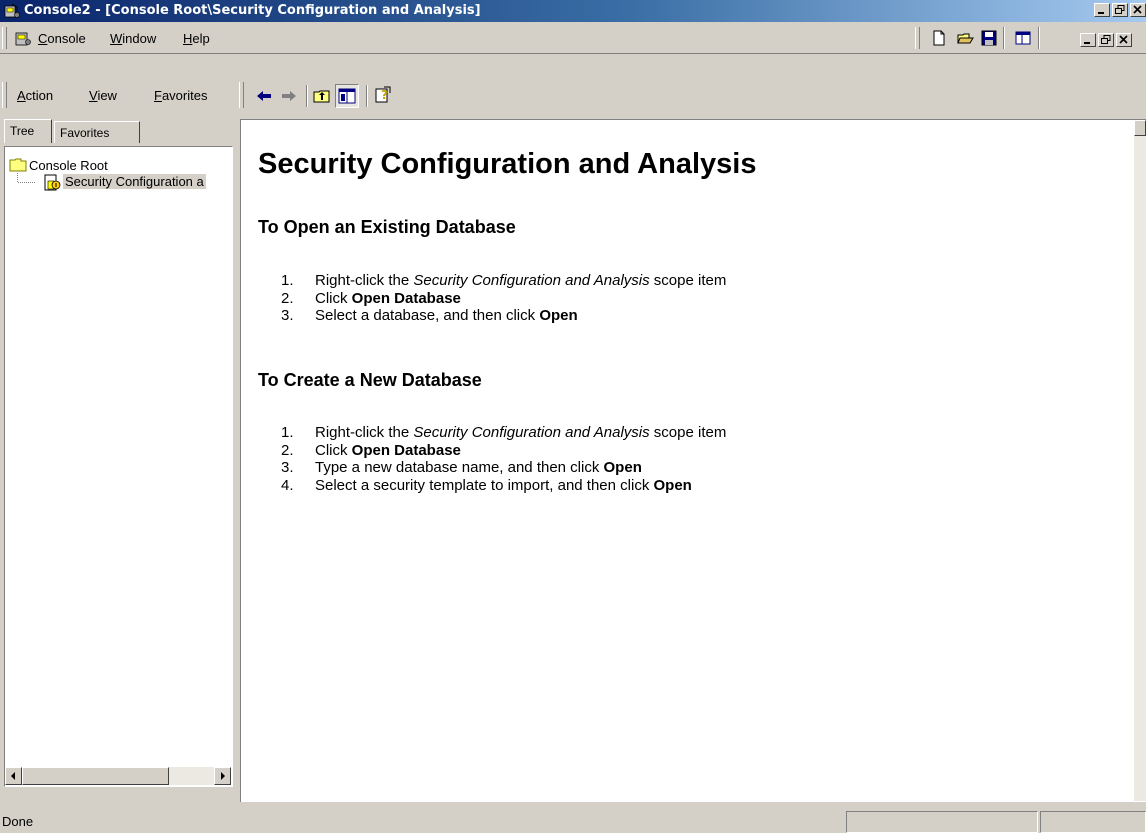 This screenshot has height=833, width=1146. I want to click on child-restore-button, so click(1106, 40).